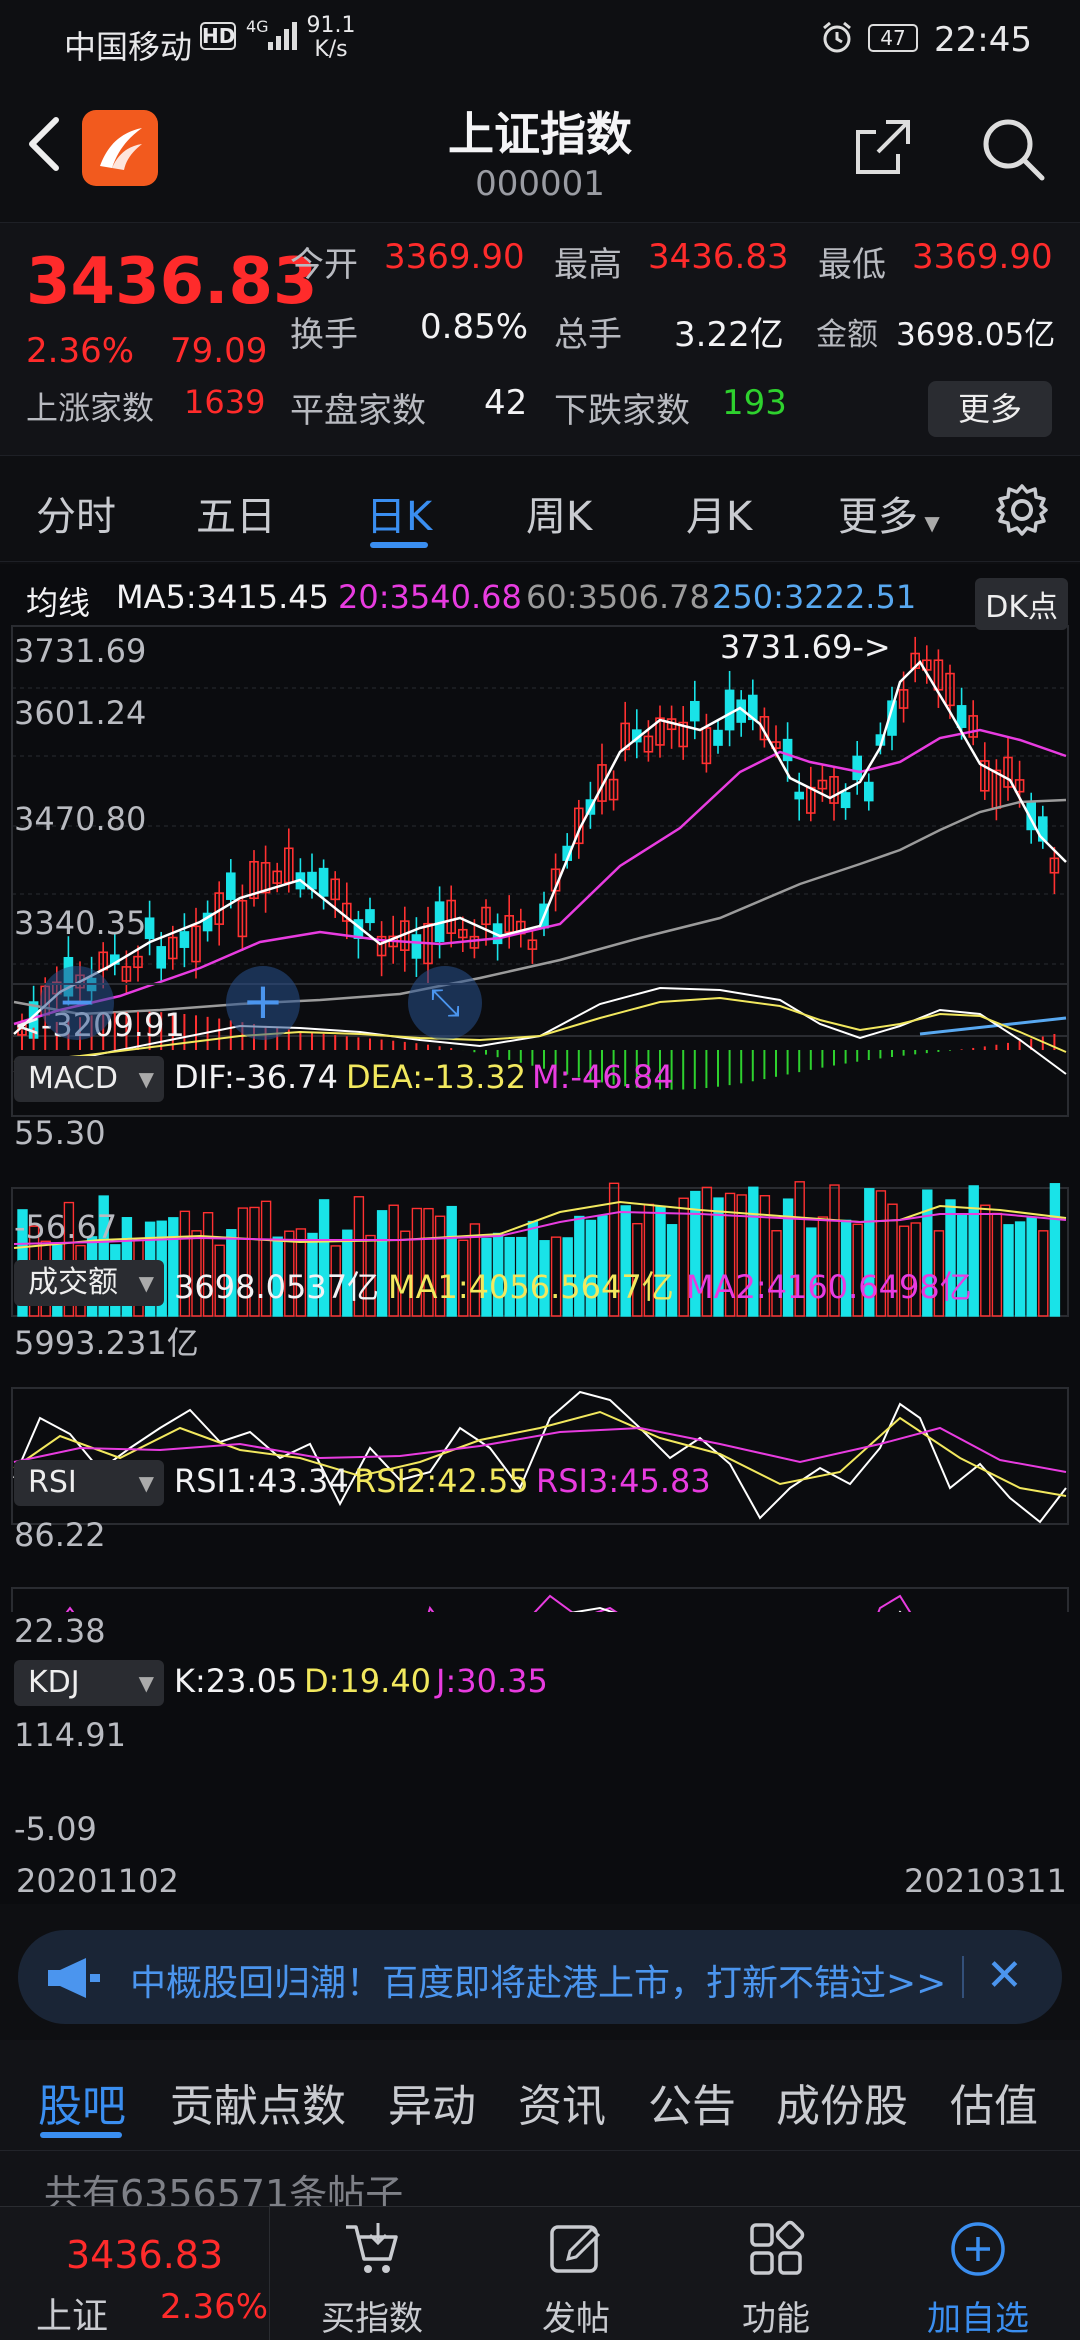 The image size is (1080, 2340). Describe the element at coordinates (1004, 1975) in the screenshot. I see `close-icon: ✕` at that location.